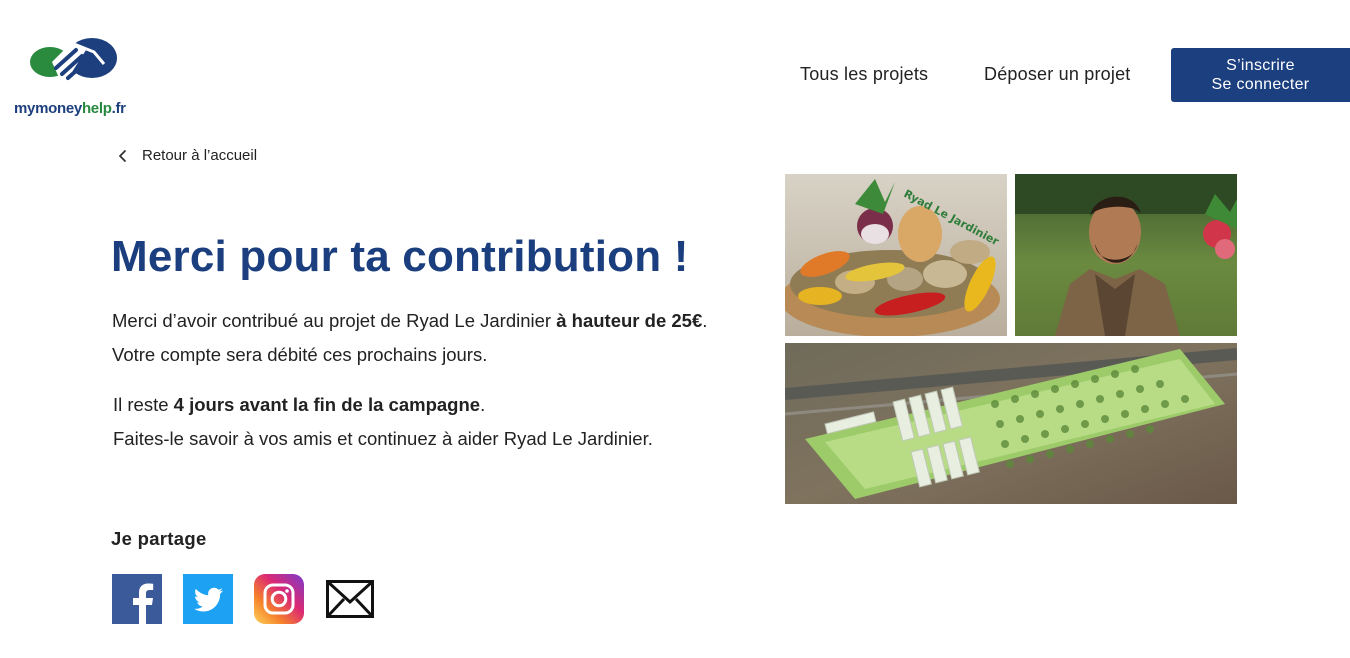 The height and width of the screenshot is (658, 1350). I want to click on chevron-left-icon, so click(122, 155).